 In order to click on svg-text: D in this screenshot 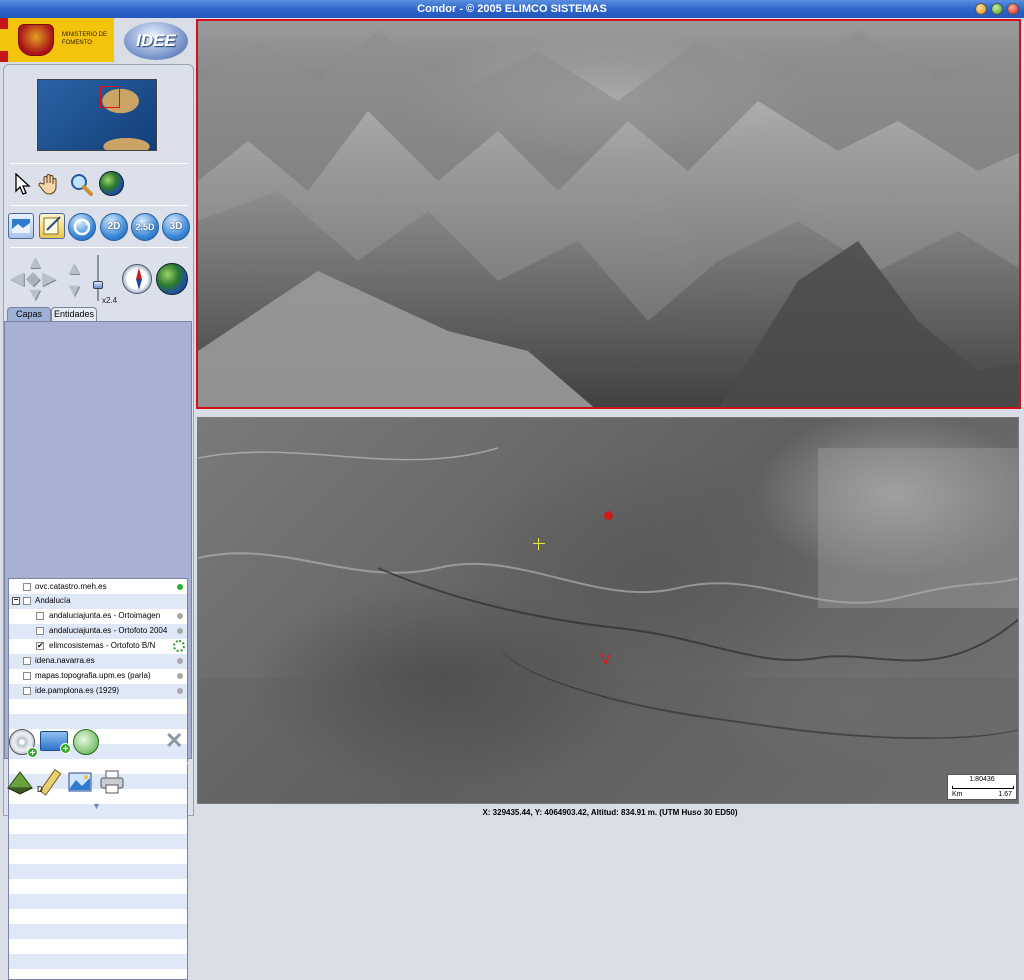, I will do `click(40, 789)`.